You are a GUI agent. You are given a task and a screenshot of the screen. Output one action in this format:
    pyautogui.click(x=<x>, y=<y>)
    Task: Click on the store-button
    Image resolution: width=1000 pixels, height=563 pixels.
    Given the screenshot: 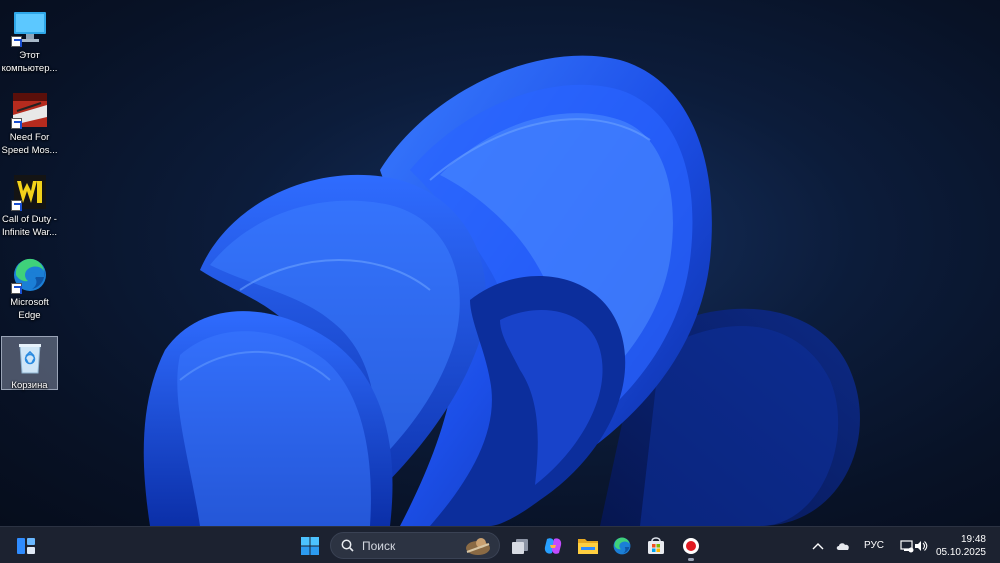 What is the action you would take?
    pyautogui.click(x=656, y=546)
    